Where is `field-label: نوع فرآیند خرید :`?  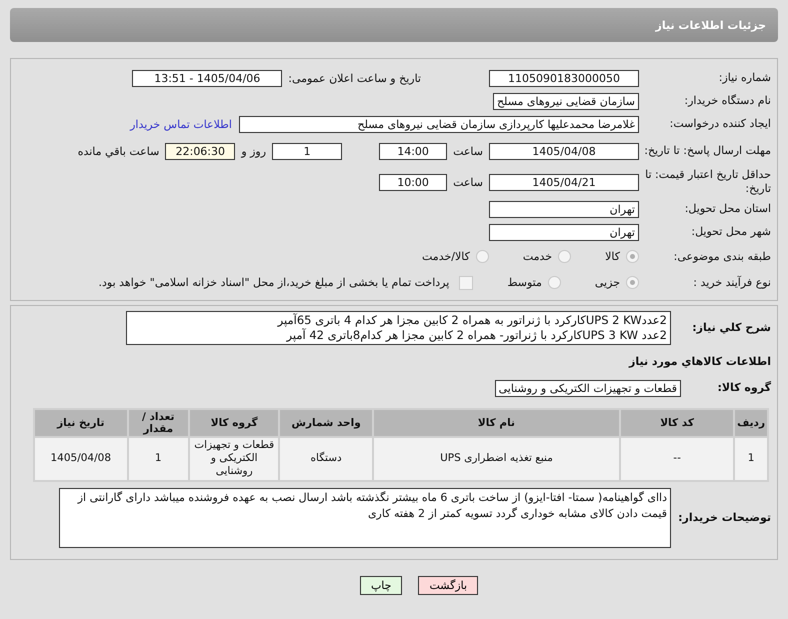 field-label: نوع فرآیند خرید : is located at coordinates (731, 283).